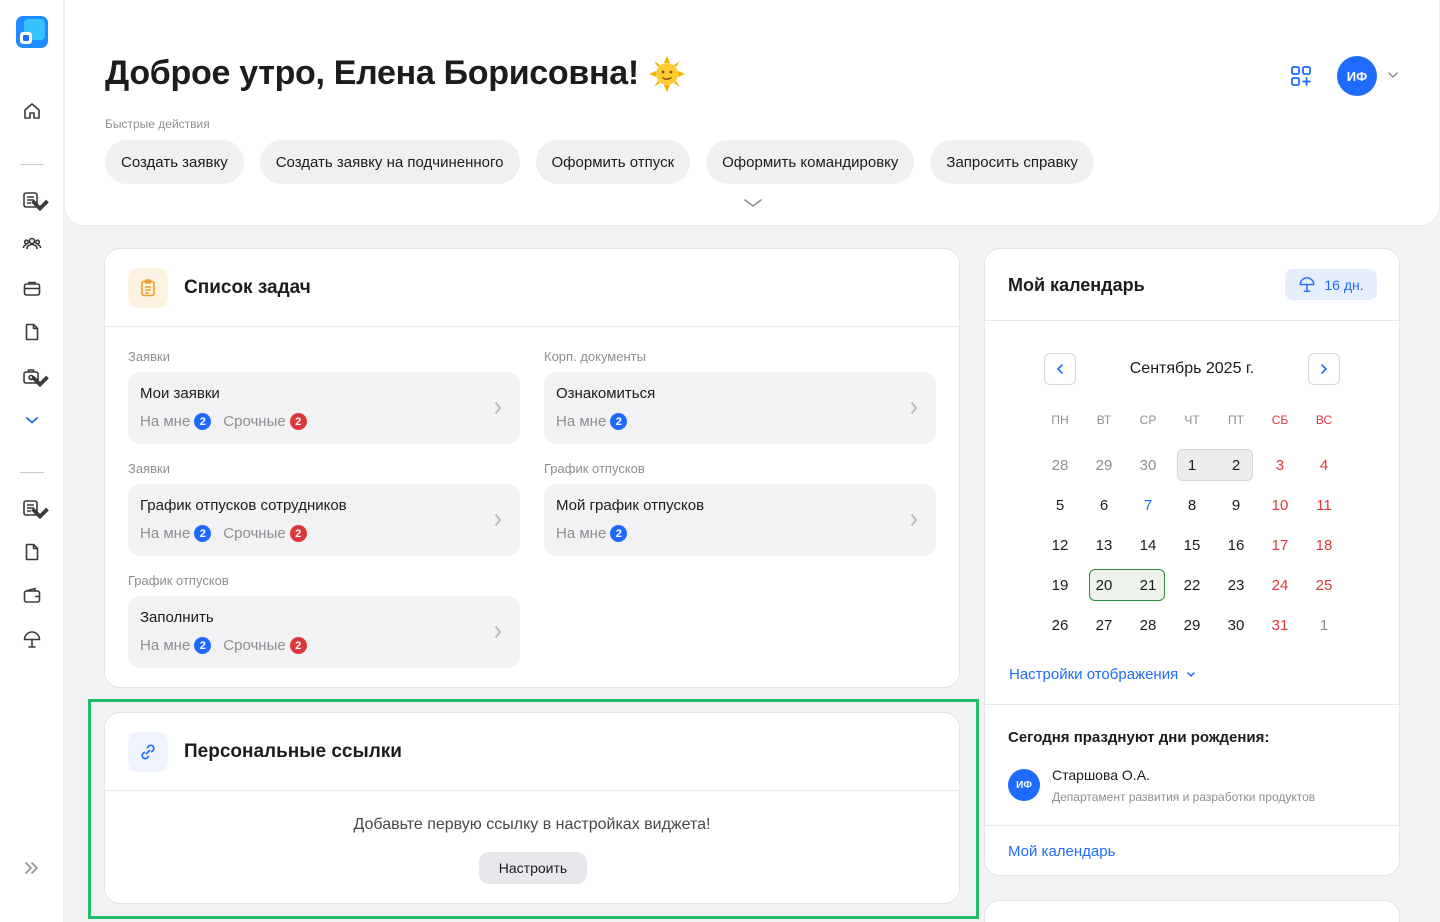 Image resolution: width=1440 pixels, height=922 pixels. What do you see at coordinates (32, 244) in the screenshot?
I see `users-icon` at bounding box center [32, 244].